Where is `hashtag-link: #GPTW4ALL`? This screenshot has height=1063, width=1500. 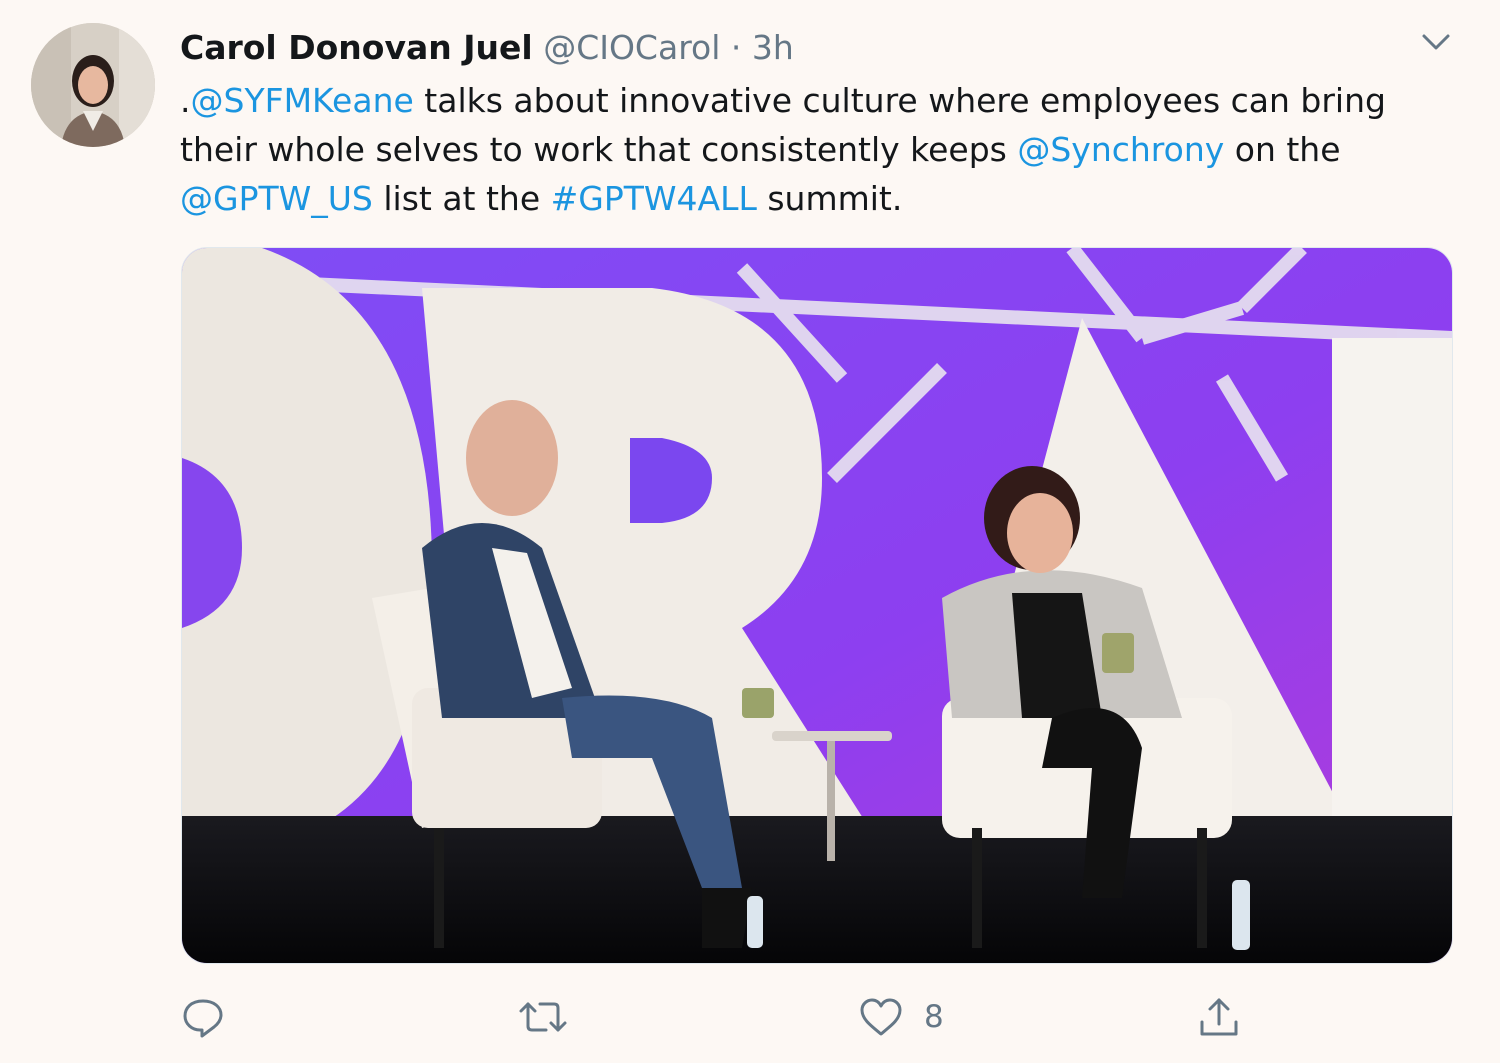 hashtag-link: #GPTW4ALL is located at coordinates (654, 198).